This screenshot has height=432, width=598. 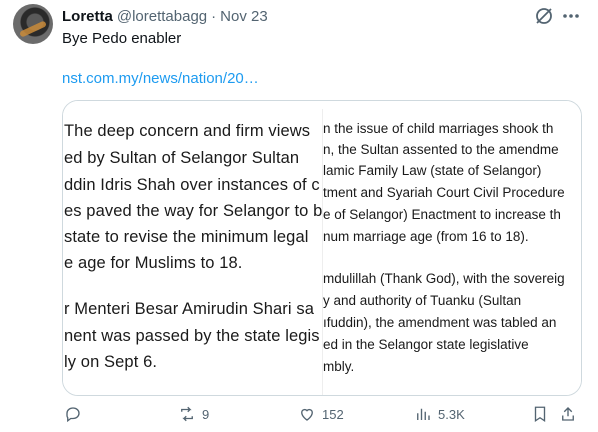 I want to click on left-line: es paved the way for Selangor to b, so click(x=193, y=211).